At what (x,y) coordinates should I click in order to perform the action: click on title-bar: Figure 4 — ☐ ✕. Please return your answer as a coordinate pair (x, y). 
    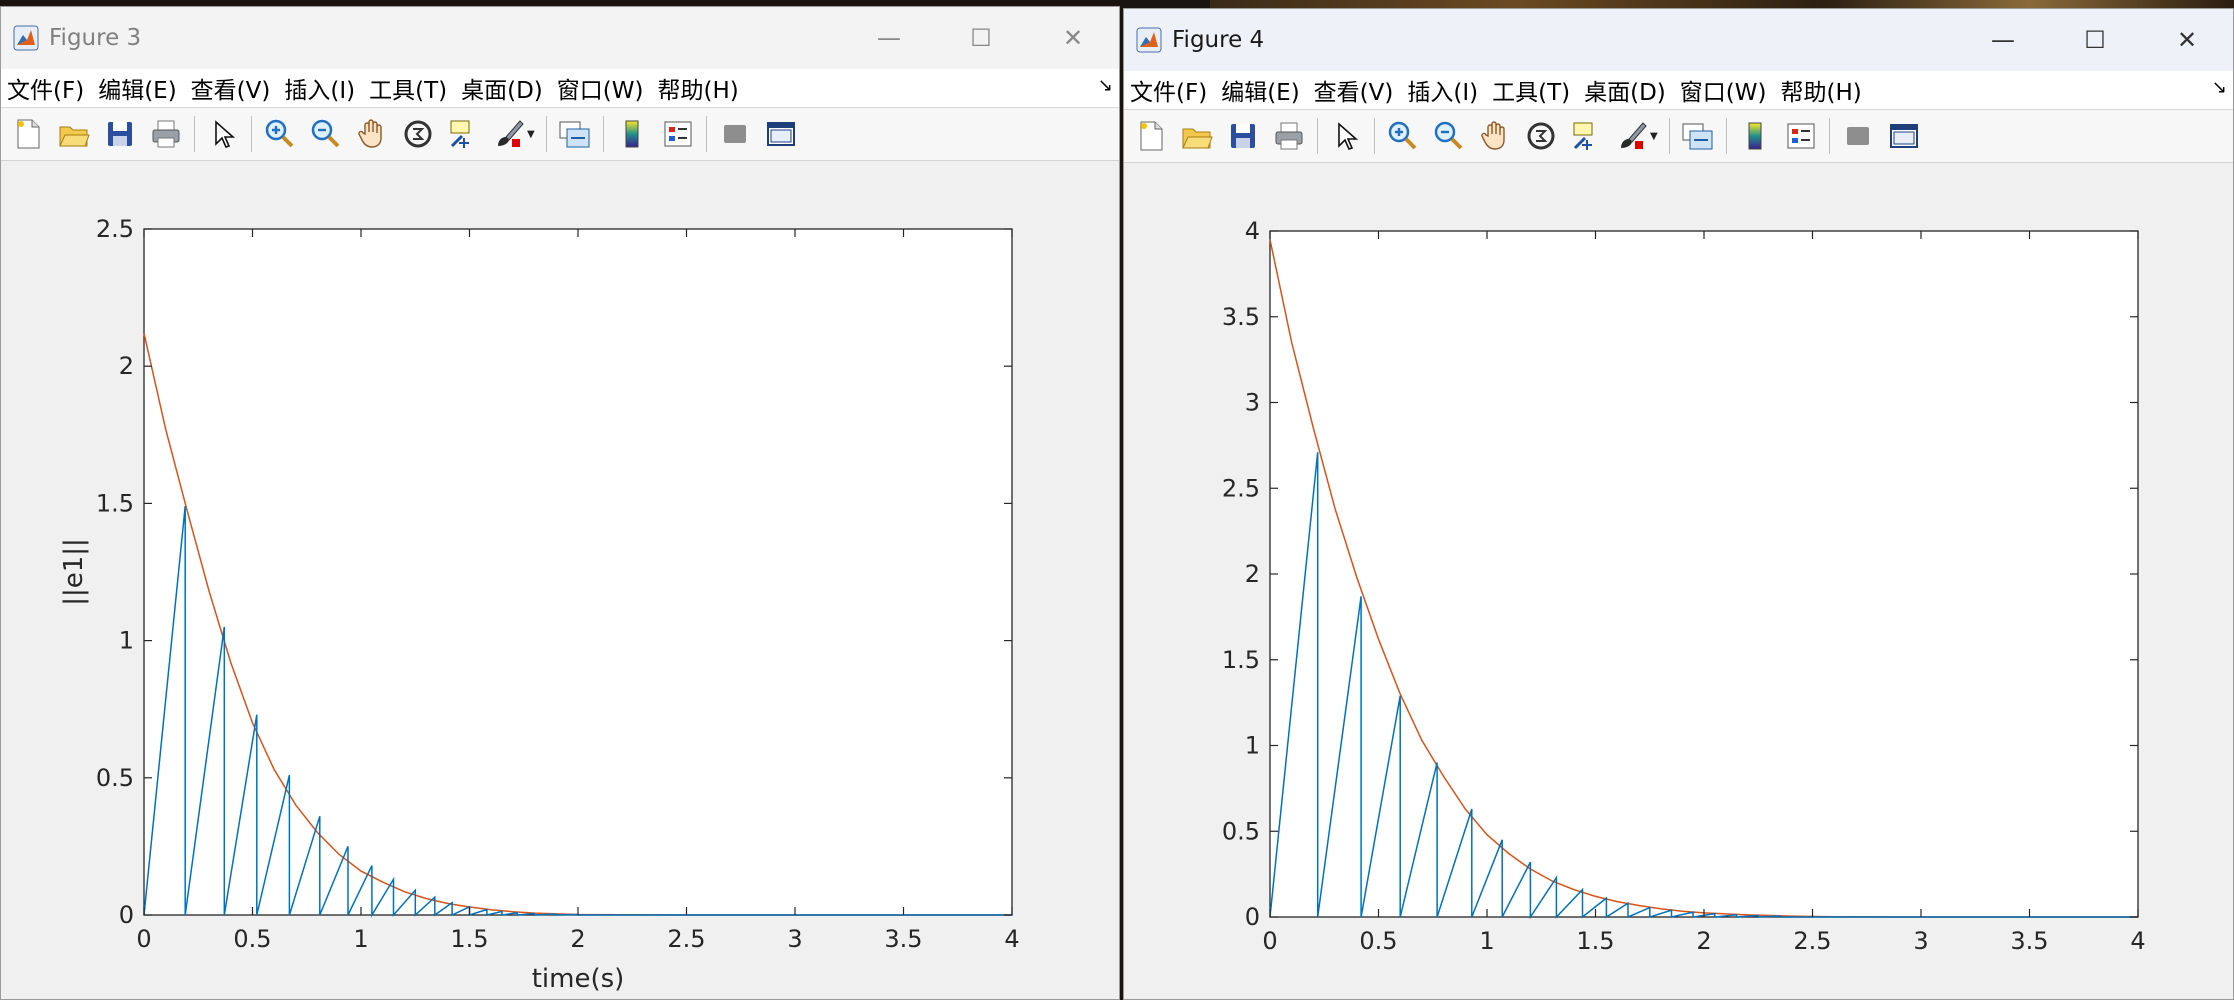
    Looking at the image, I should click on (1678, 40).